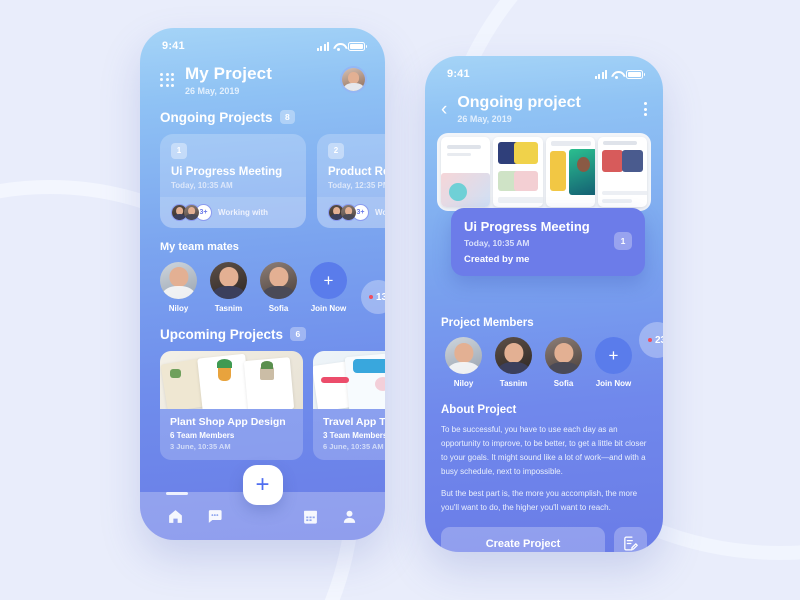 The image size is (800, 600). Describe the element at coordinates (216, 117) in the screenshot. I see `section-title-ongoing: Ongoing Projects` at that location.